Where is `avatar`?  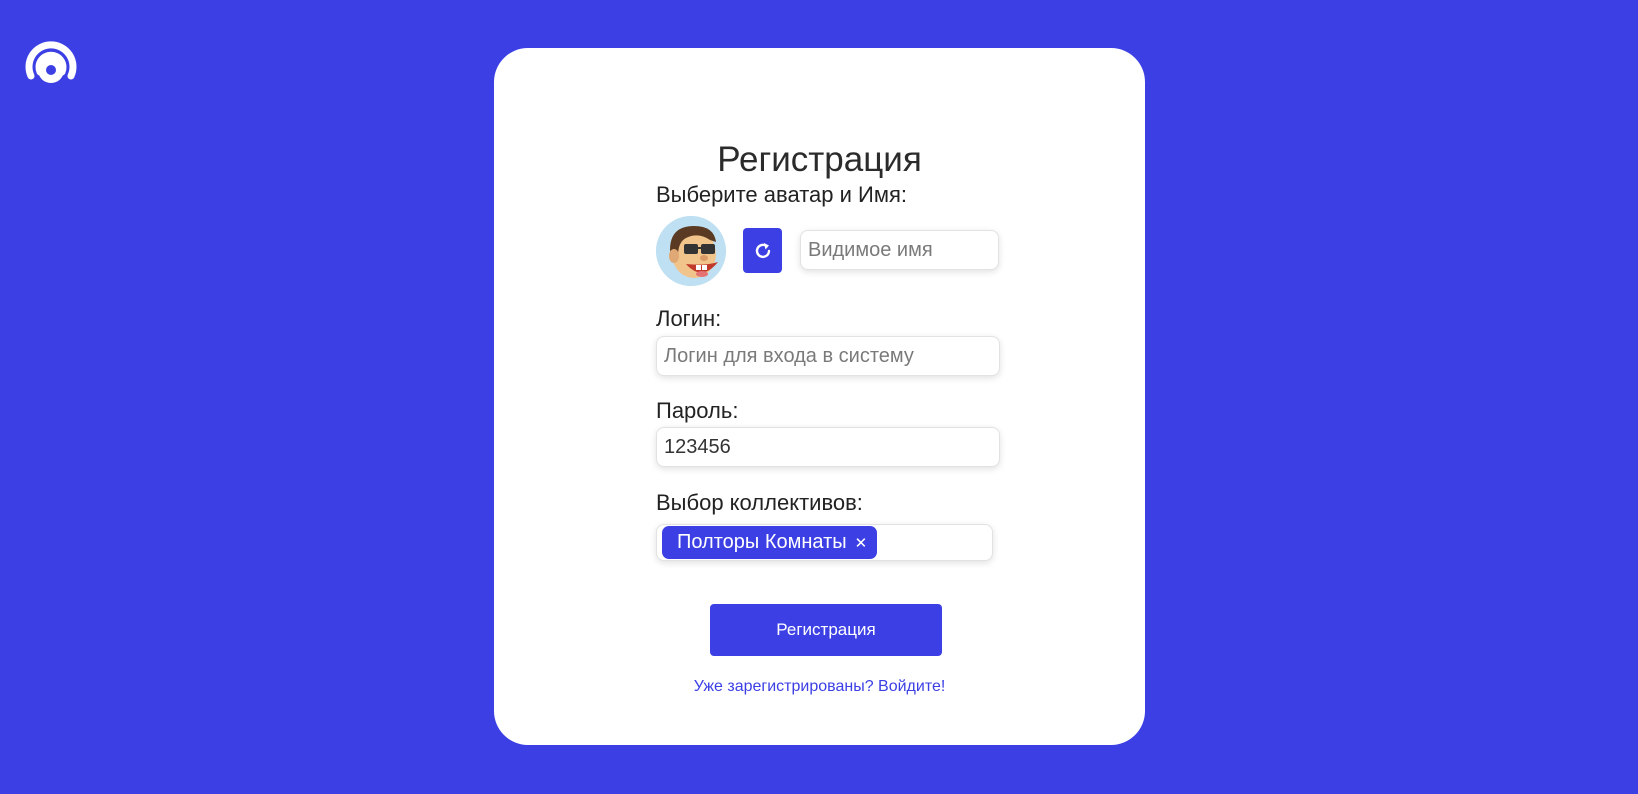
avatar is located at coordinates (691, 251).